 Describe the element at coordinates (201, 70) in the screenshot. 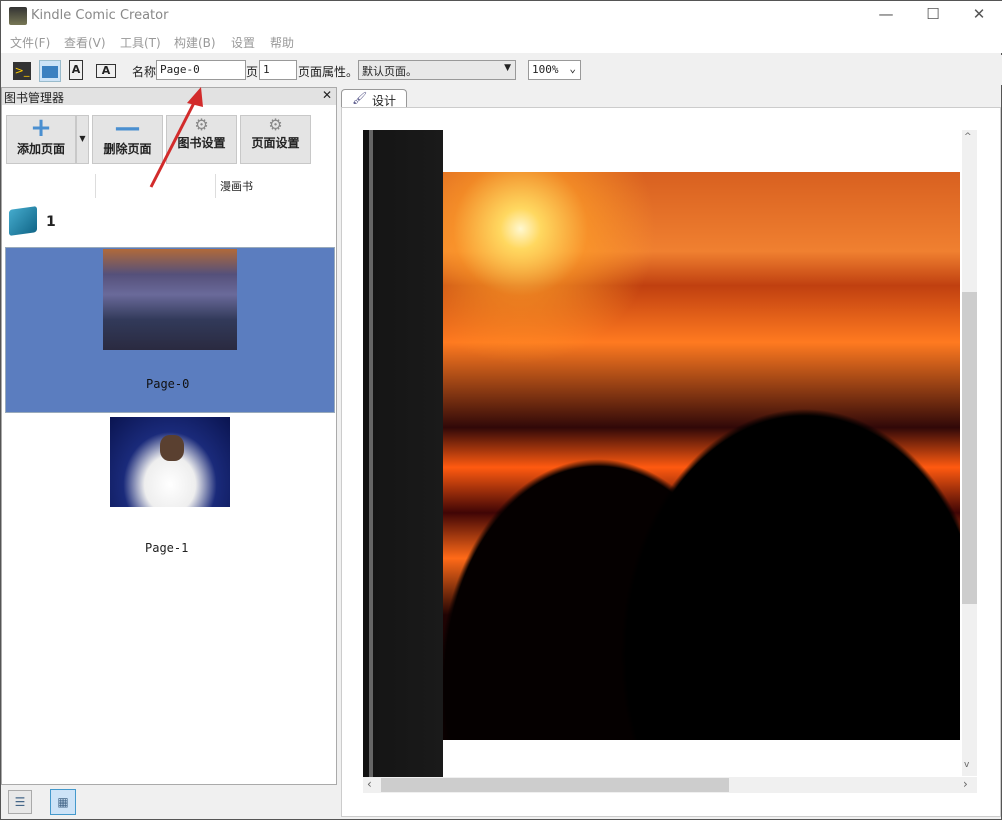

I see `page-name-input: Page-0` at that location.